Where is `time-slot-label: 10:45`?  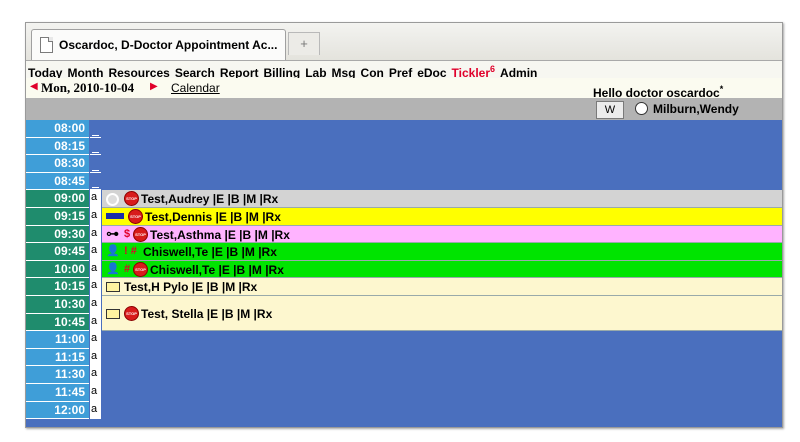 time-slot-label: 10:45 is located at coordinates (57, 322).